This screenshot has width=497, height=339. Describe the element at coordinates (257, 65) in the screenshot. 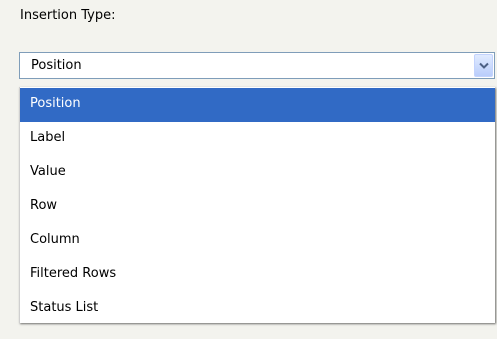

I see `insertion-type-select: Position` at that location.